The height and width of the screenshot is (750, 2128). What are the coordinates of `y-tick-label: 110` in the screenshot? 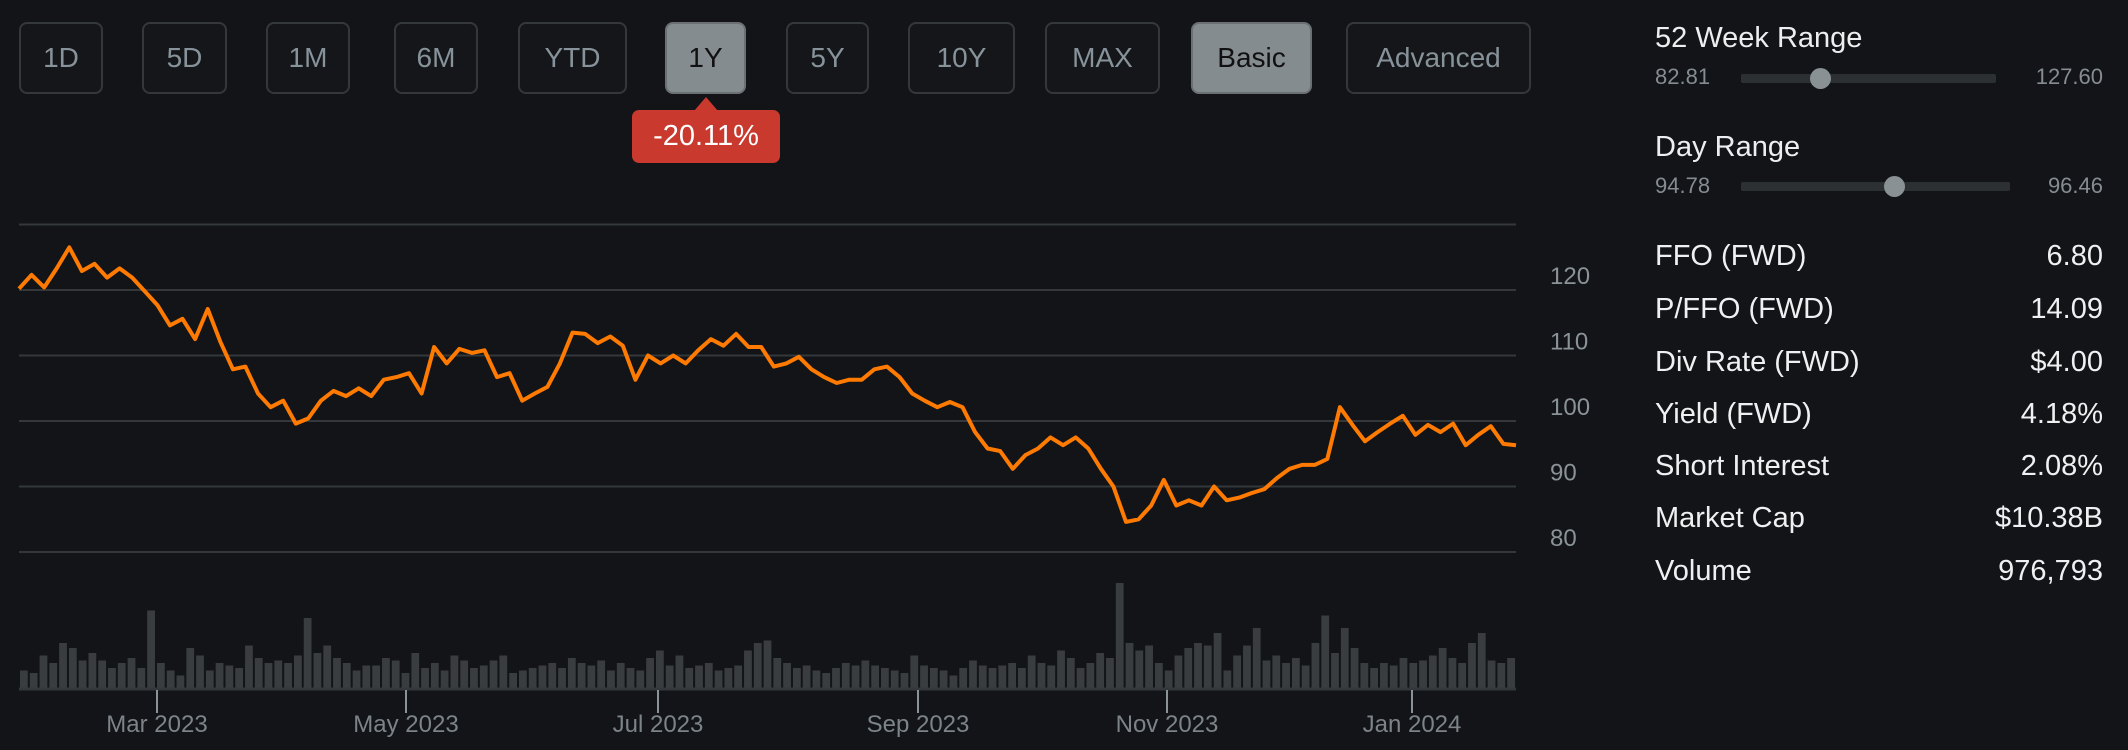 It's located at (1569, 342).